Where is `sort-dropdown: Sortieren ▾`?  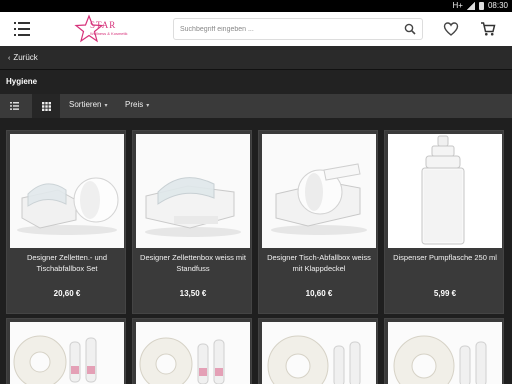
sort-dropdown: Sortieren ▾ is located at coordinates (88, 104).